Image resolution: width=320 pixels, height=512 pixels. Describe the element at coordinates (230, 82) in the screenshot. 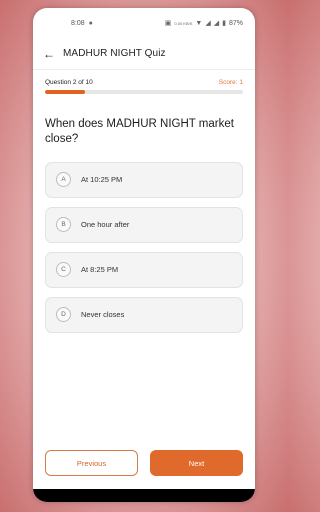

I see `score-label: Score: 1` at that location.